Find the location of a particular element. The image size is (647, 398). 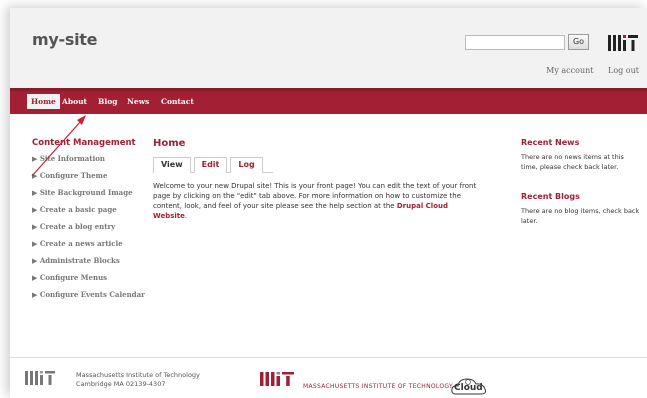

log-out-link: Log out is located at coordinates (623, 70).